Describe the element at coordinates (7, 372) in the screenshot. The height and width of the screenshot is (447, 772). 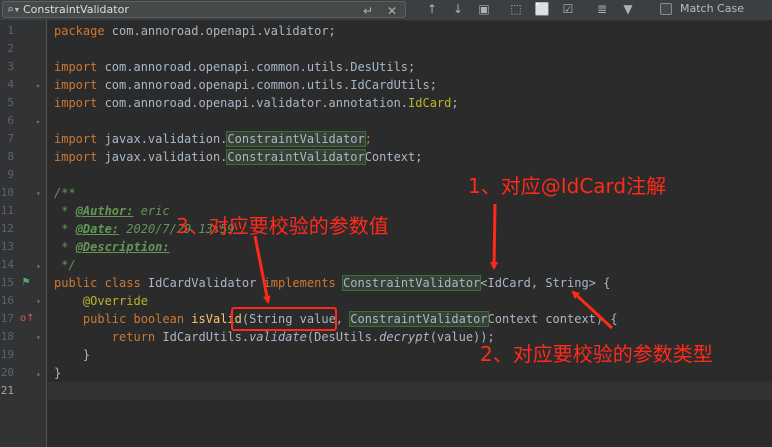
I see `line-number: 20` at that location.